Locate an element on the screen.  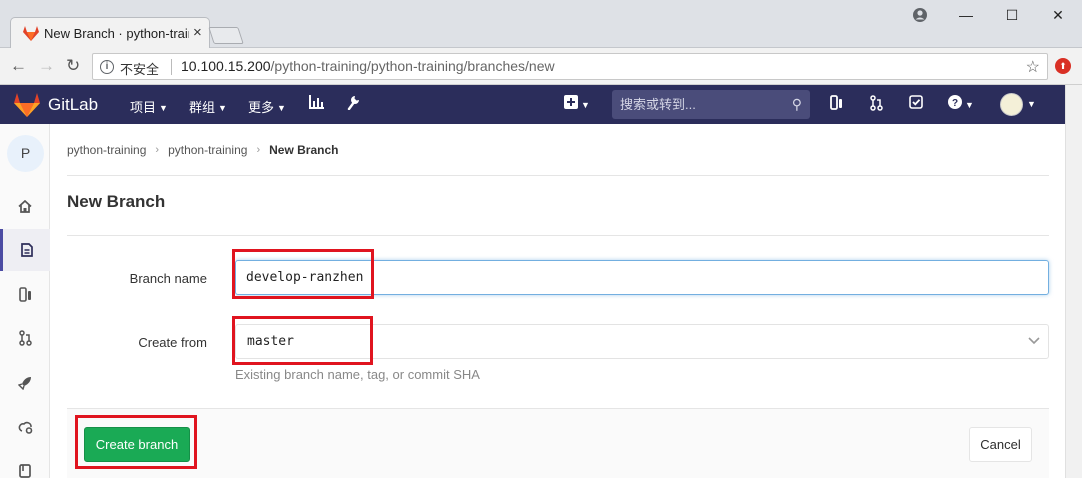
back-arrow-icon: ← is located at coordinates (18, 66).